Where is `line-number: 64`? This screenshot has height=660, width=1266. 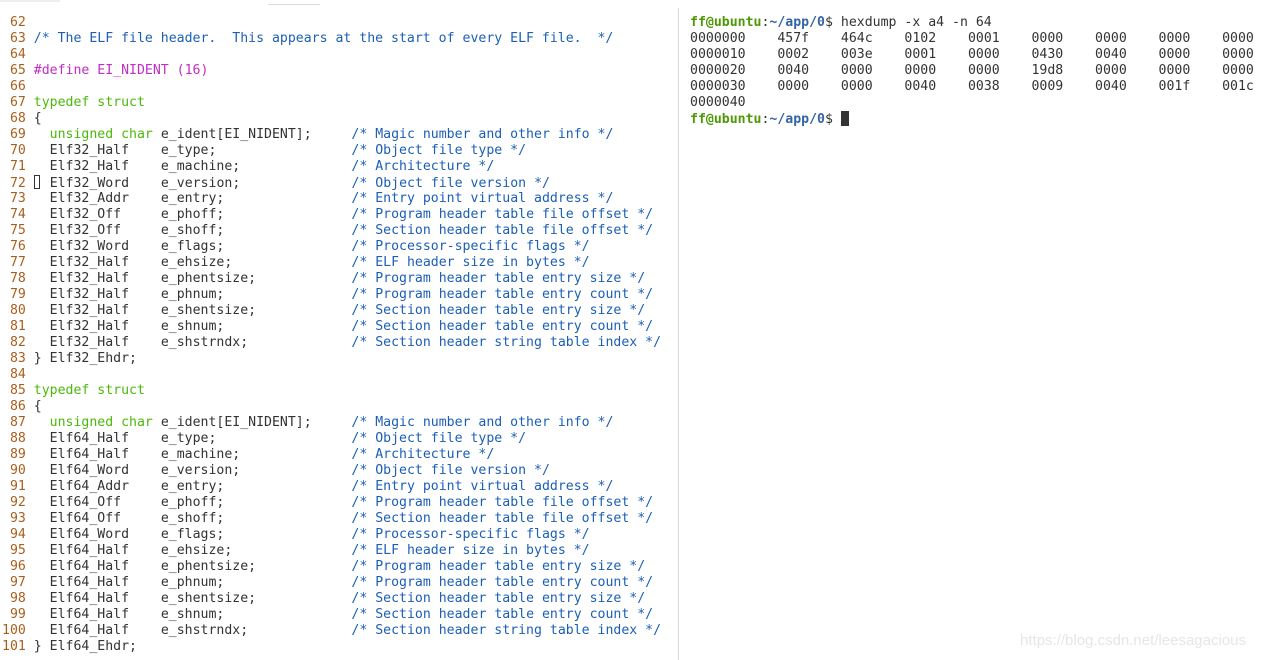 line-number: 64 is located at coordinates (18, 54).